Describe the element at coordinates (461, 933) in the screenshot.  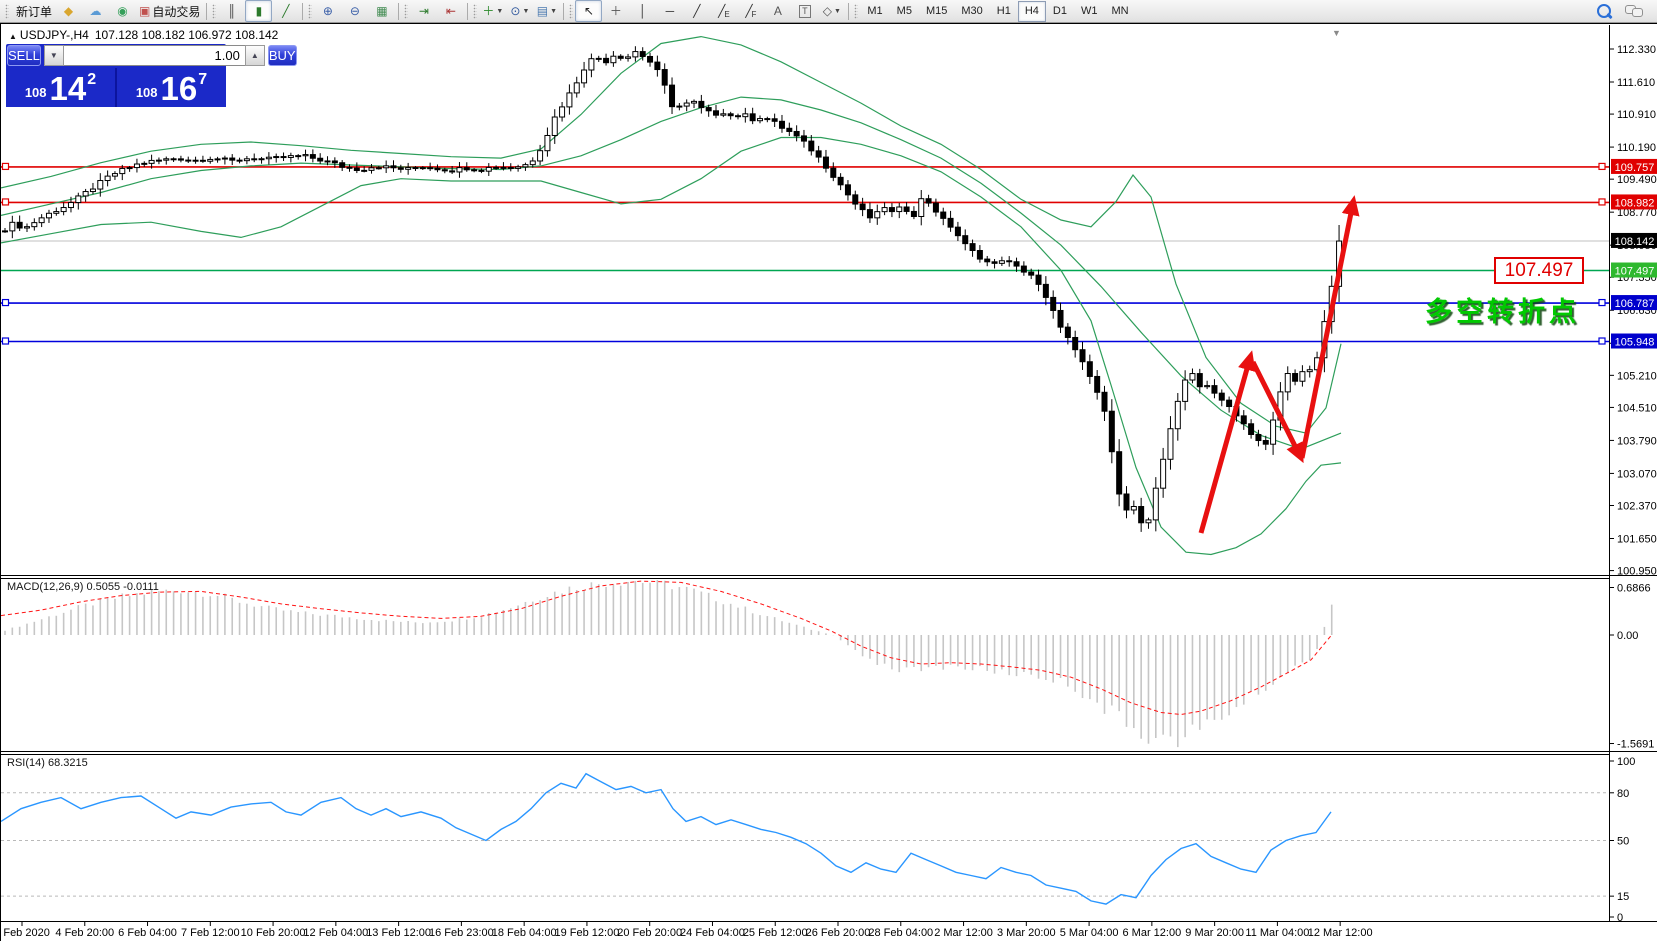
I see `svg-text: 16 Feb 23:00` at that location.